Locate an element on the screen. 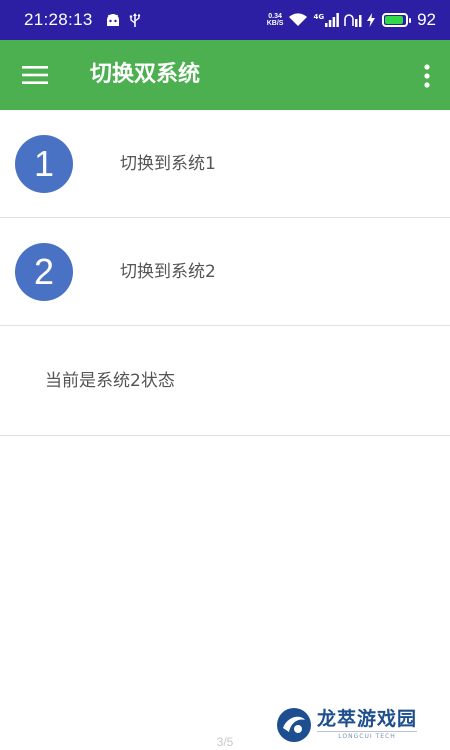  net-speed: 0.34 KB/S is located at coordinates (275, 20).